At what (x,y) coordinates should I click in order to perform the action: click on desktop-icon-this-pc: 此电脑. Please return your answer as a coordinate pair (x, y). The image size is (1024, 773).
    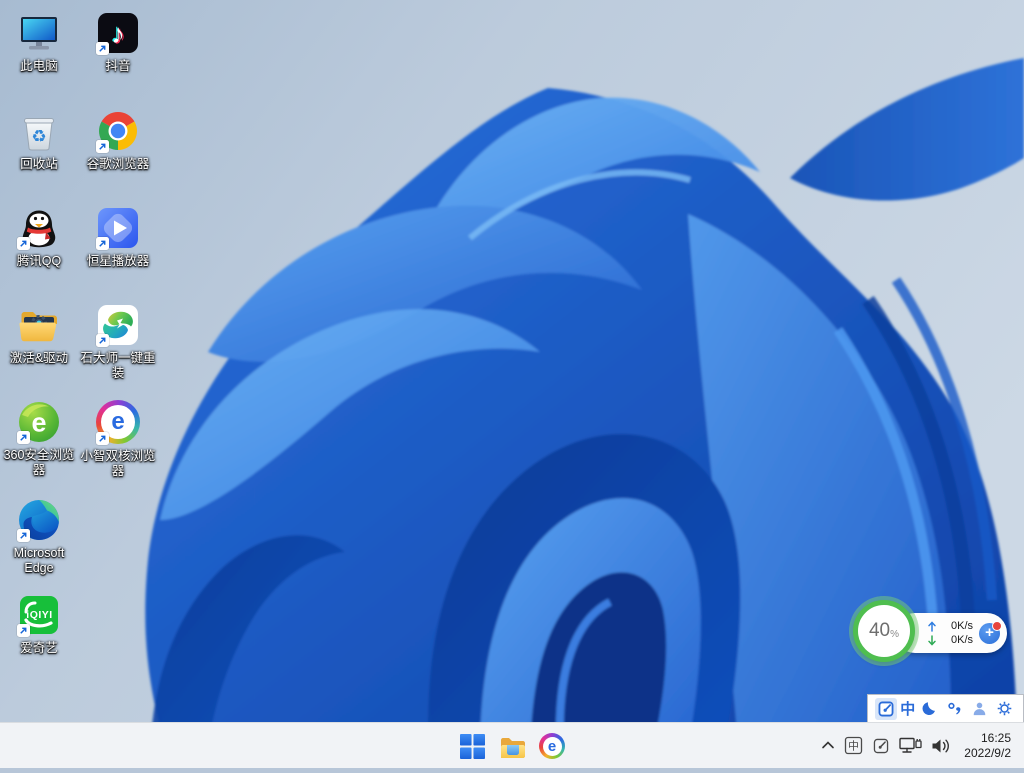
    Looking at the image, I should click on (39, 42).